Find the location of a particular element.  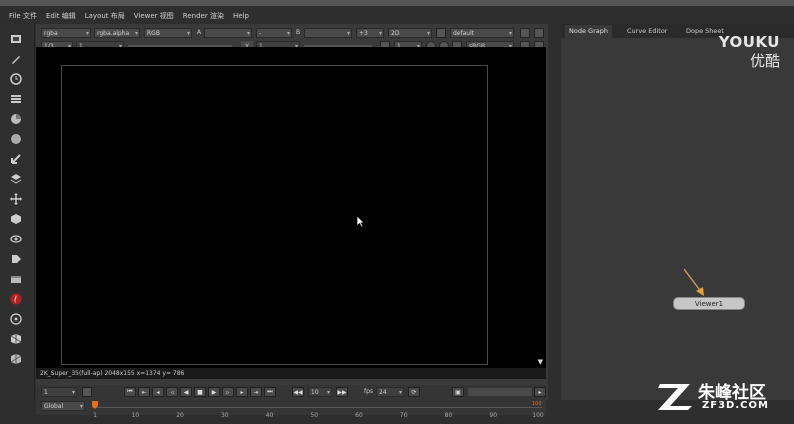

timeline-tick-label: 90 is located at coordinates (493, 415).